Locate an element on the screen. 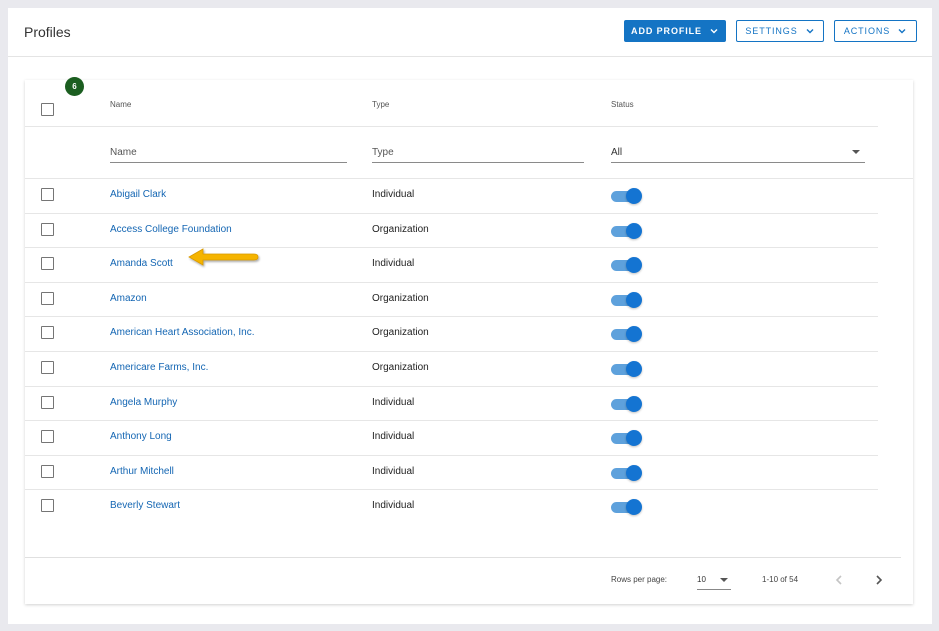 The height and width of the screenshot is (631, 939). page-header: Profiles ADD PROFILE SETTINGS ACTIONS is located at coordinates (470, 32).